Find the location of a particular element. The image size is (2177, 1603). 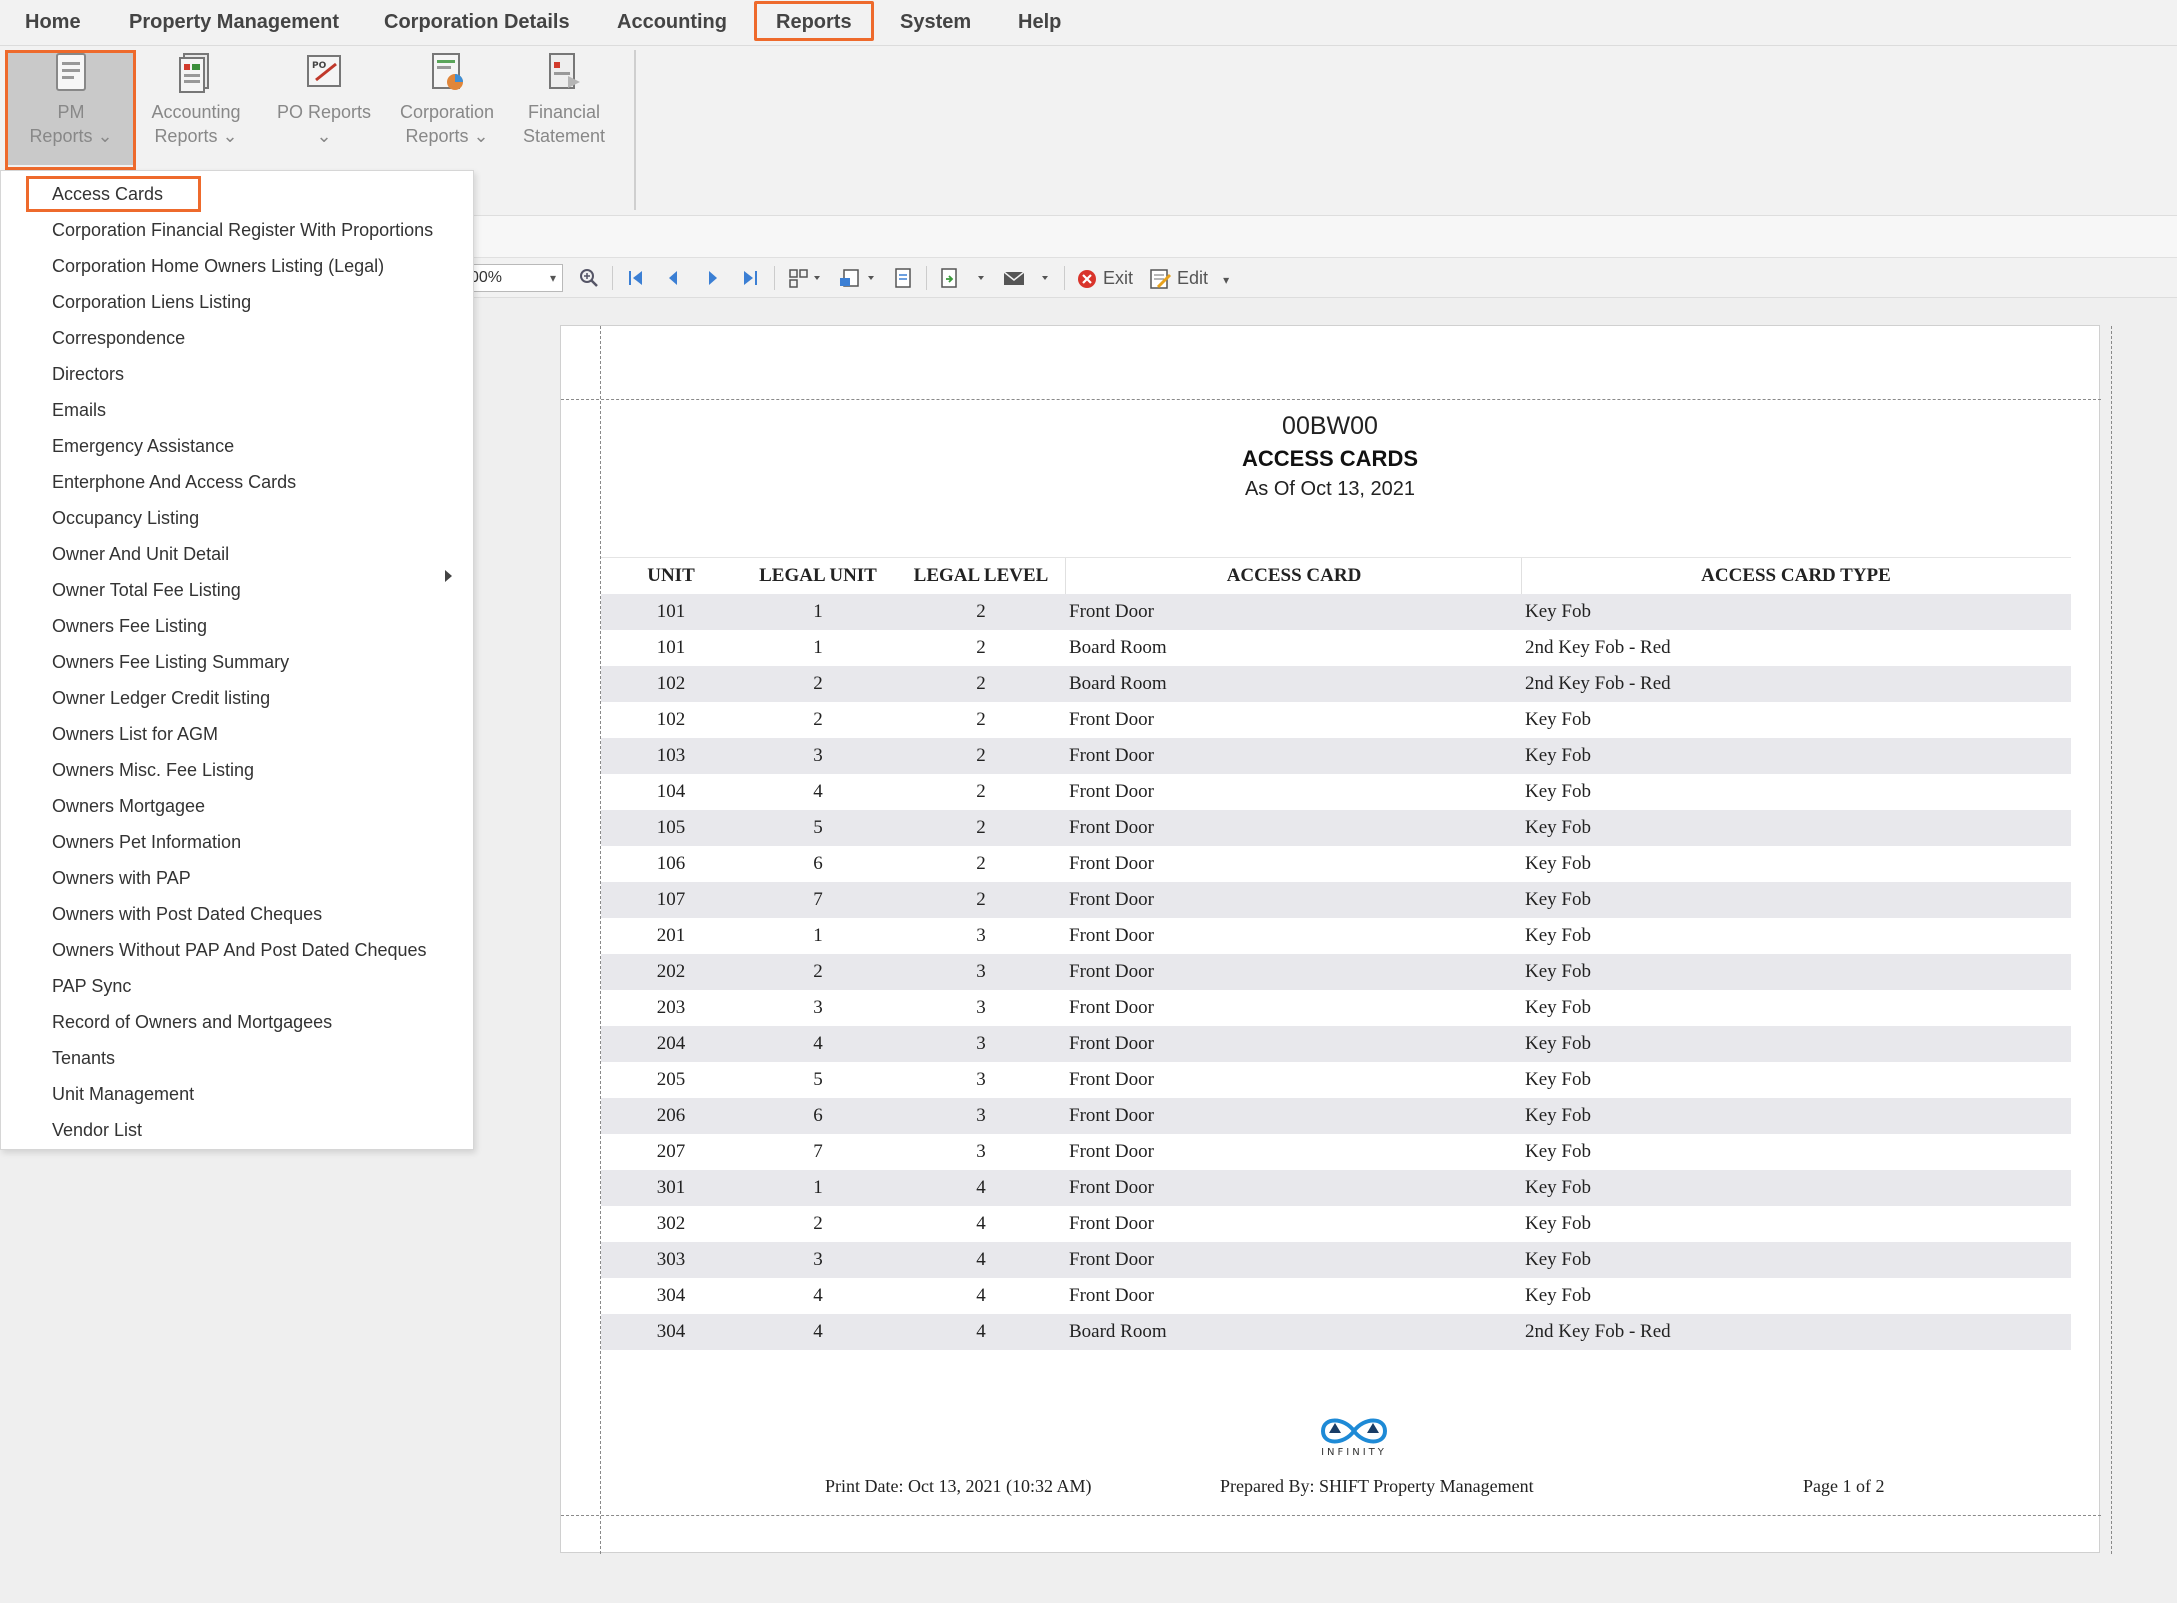

watermark-icon is located at coordinates (903, 278).